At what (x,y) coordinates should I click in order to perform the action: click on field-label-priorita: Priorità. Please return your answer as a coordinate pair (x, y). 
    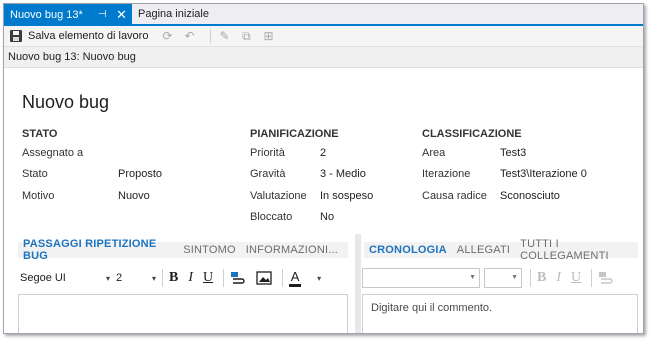
    Looking at the image, I should click on (267, 153).